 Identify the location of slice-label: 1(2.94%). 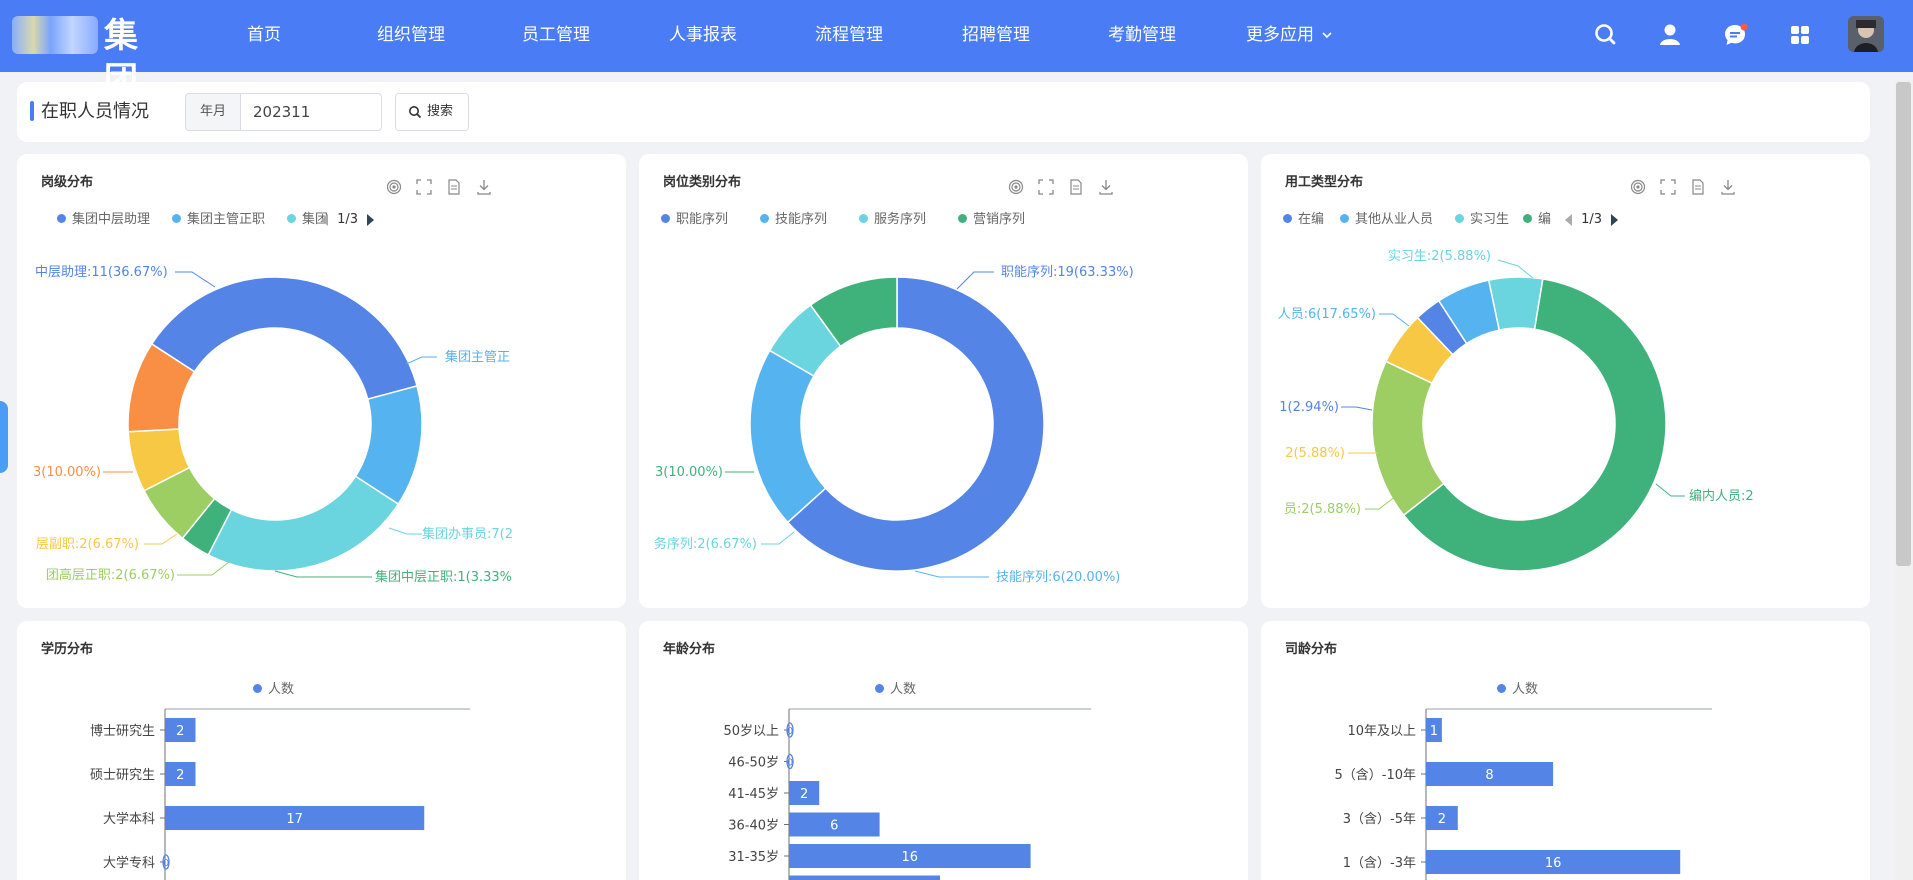
(1309, 407).